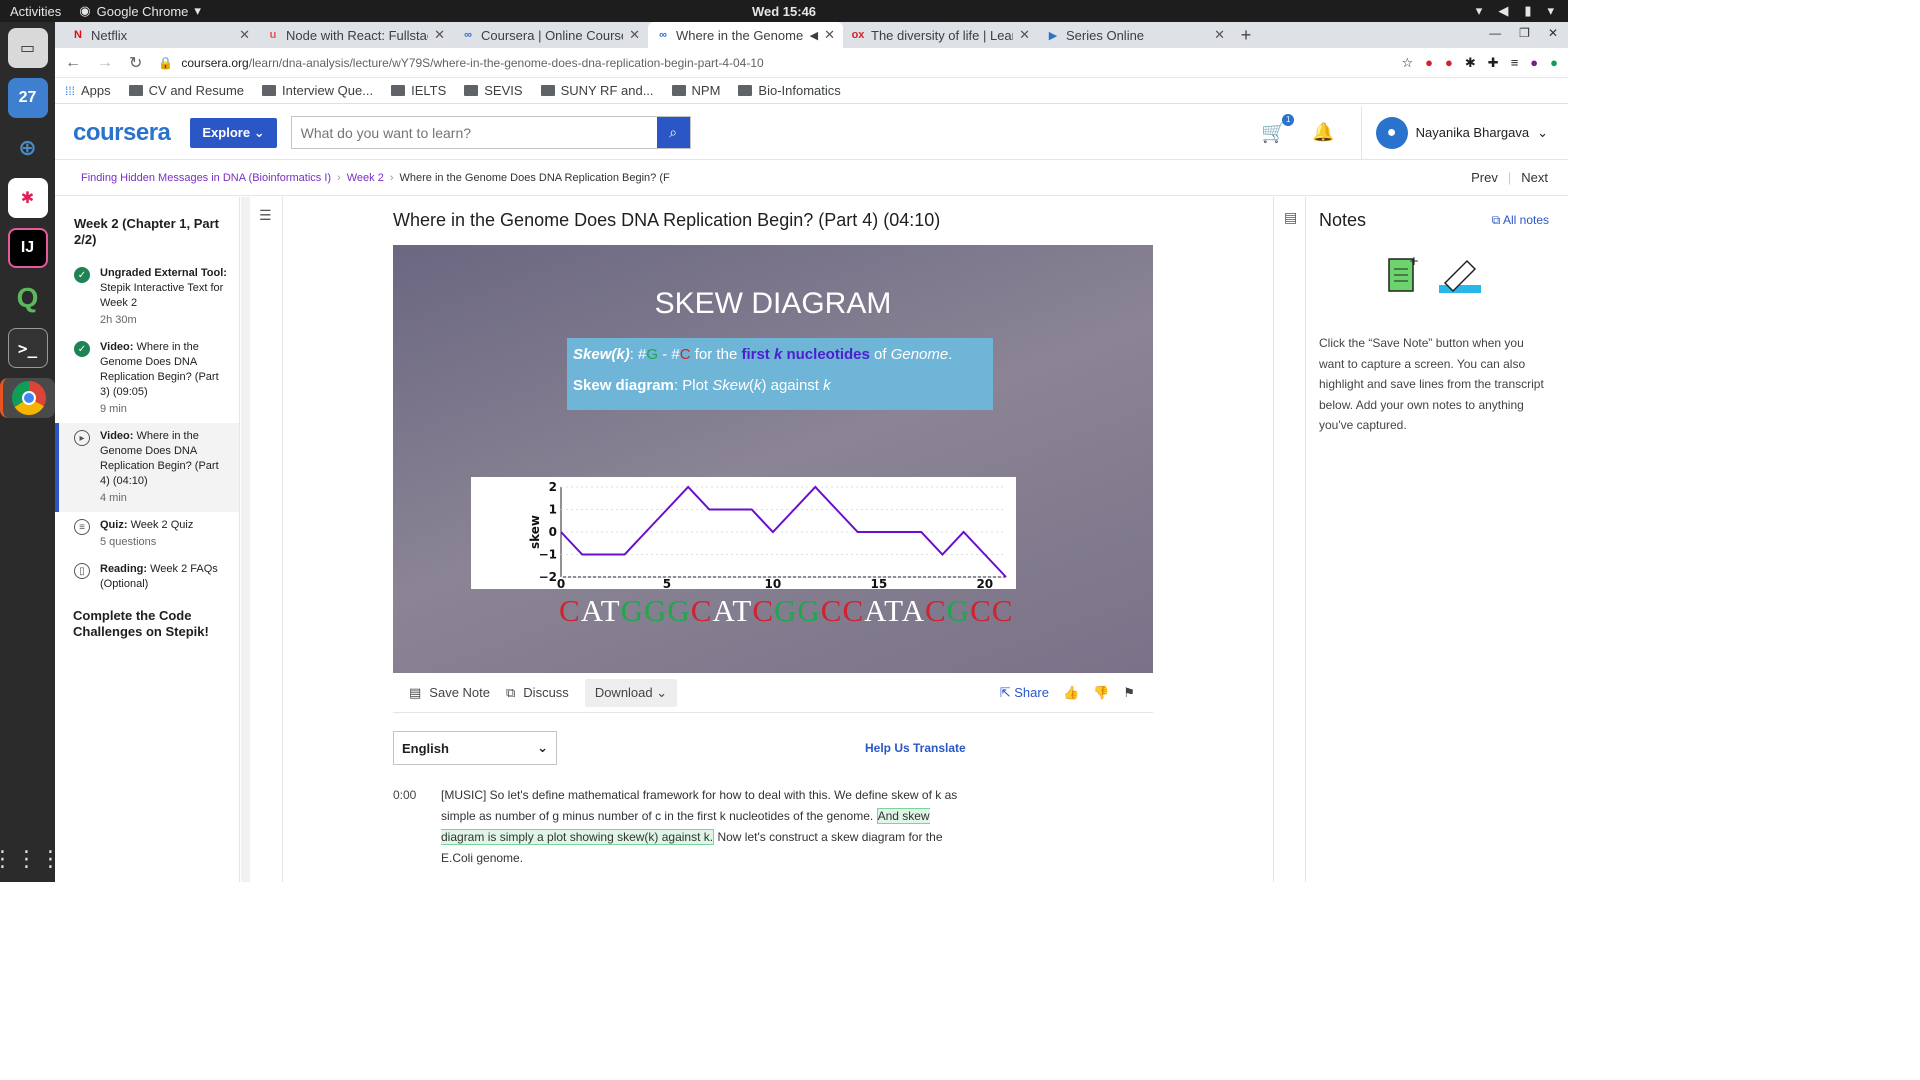 The height and width of the screenshot is (1080, 1920). What do you see at coordinates (548, 577) in the screenshot?
I see `y-tick-label: −2` at bounding box center [548, 577].